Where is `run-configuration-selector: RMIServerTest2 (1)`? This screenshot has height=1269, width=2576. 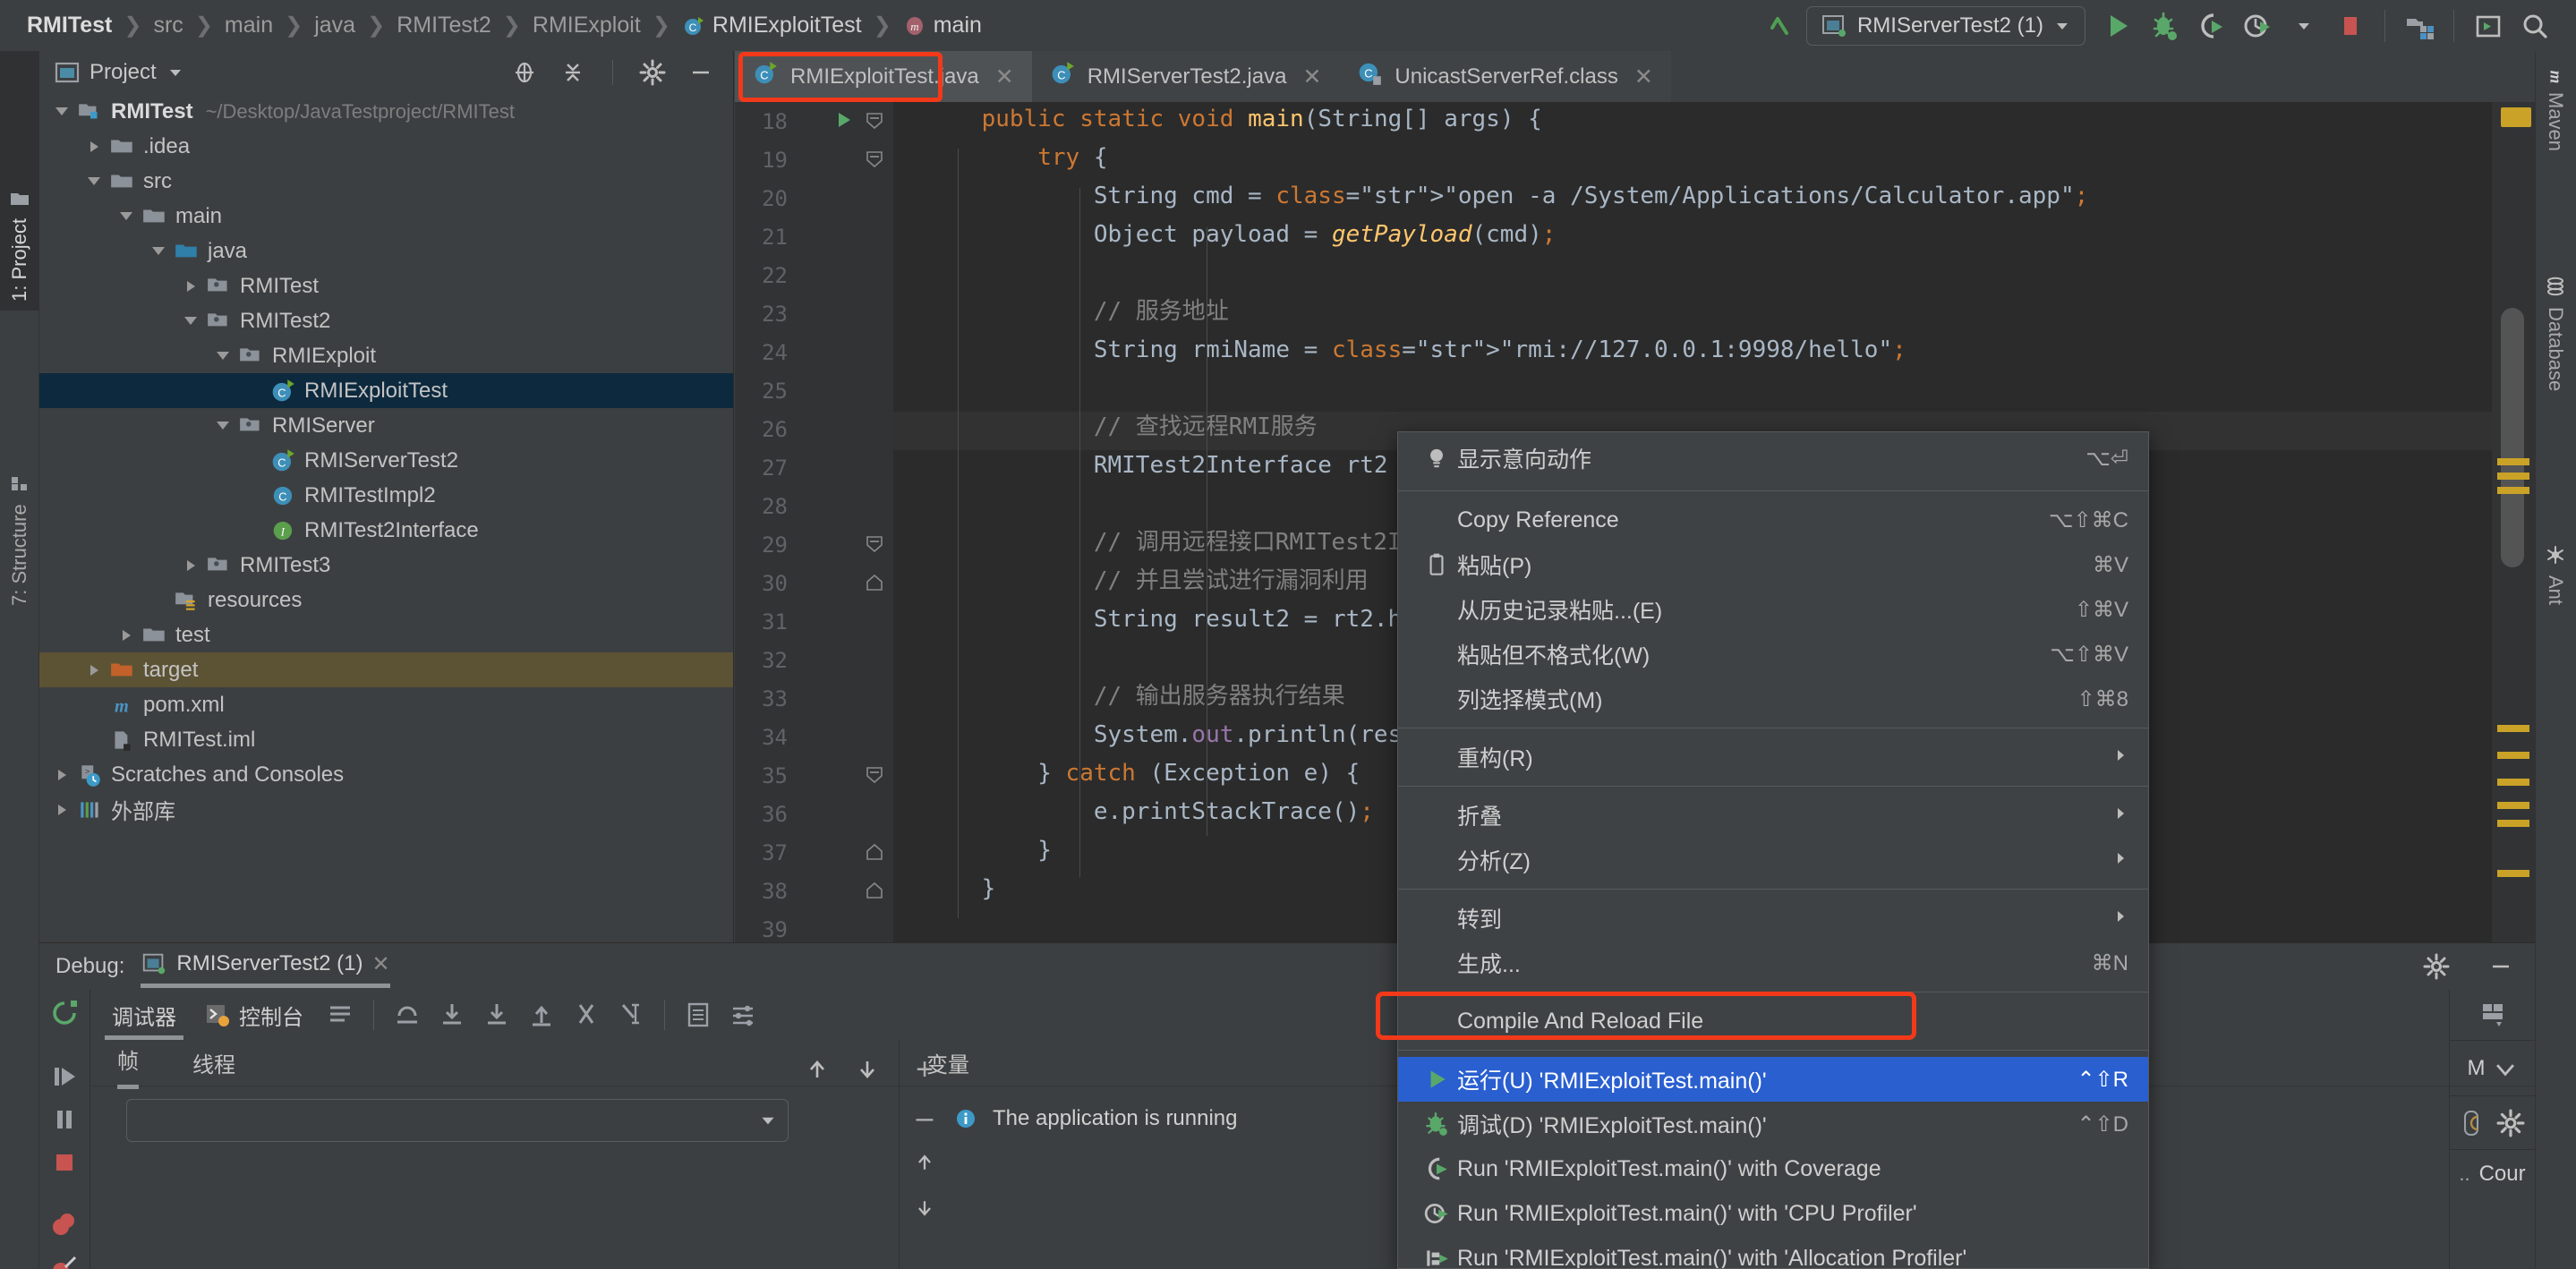 run-configuration-selector: RMIServerTest2 (1) is located at coordinates (1945, 26).